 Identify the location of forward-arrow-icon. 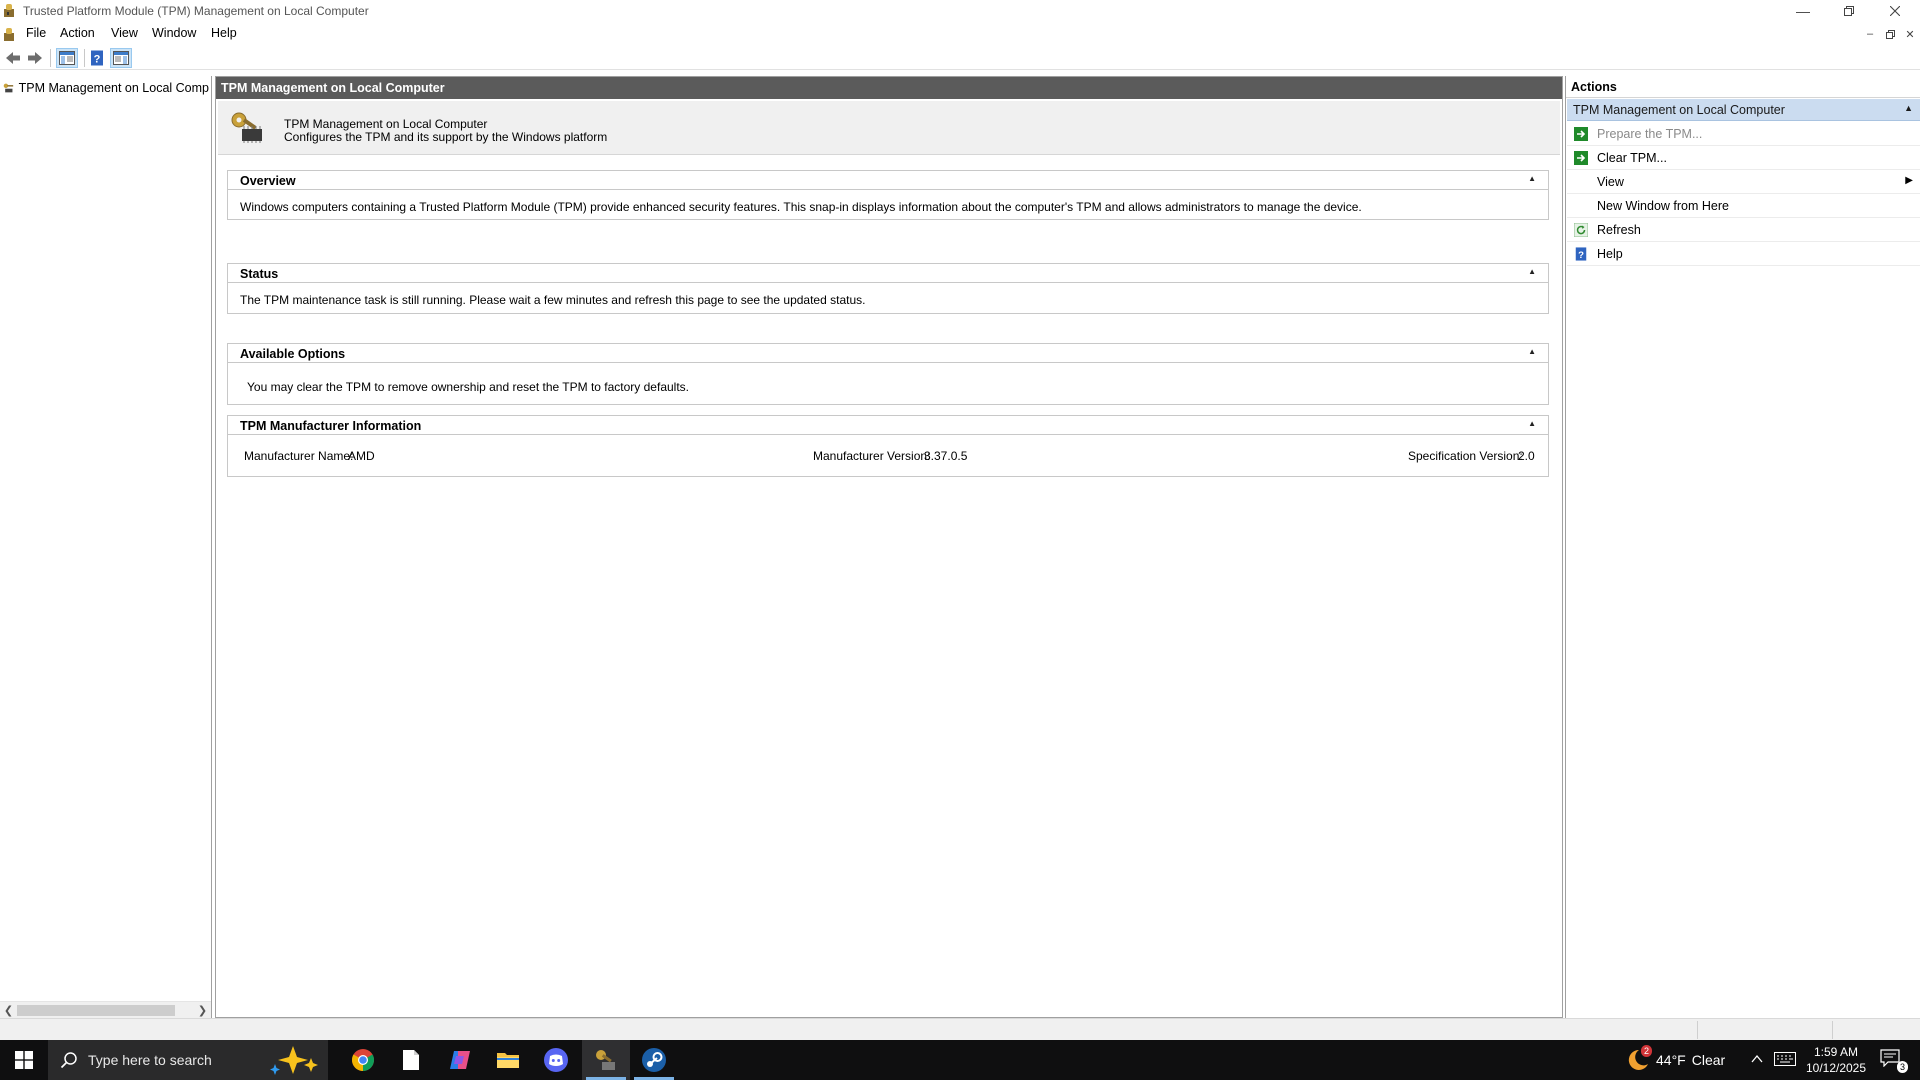
(35, 58).